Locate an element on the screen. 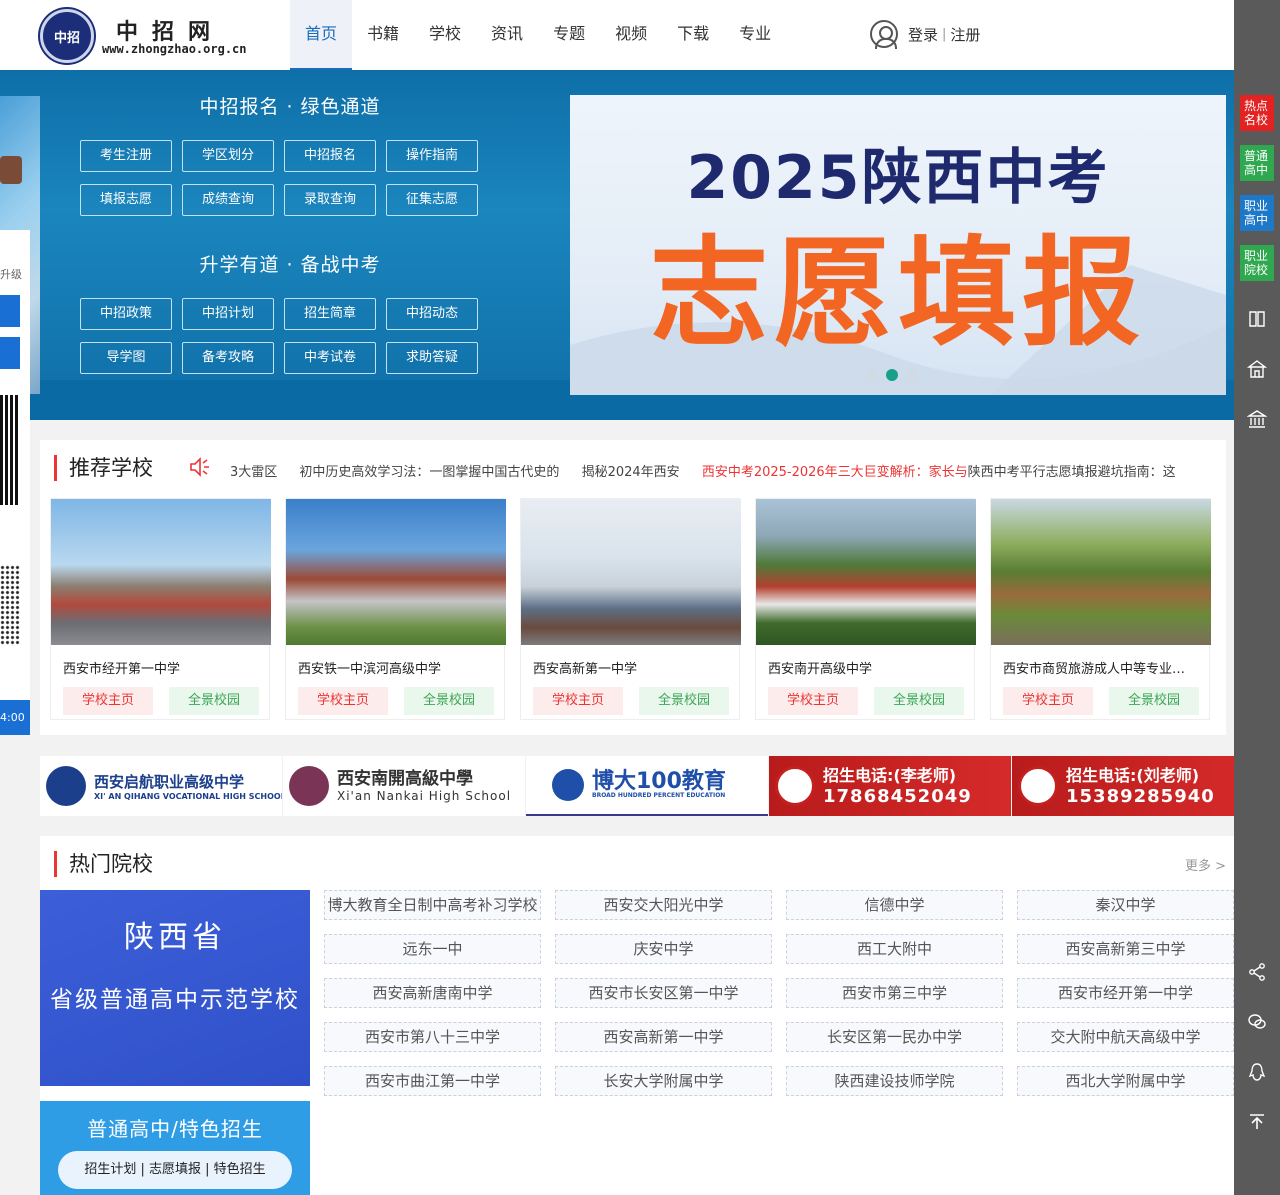 The image size is (1280, 1195). book-icon is located at coordinates (1257, 319).